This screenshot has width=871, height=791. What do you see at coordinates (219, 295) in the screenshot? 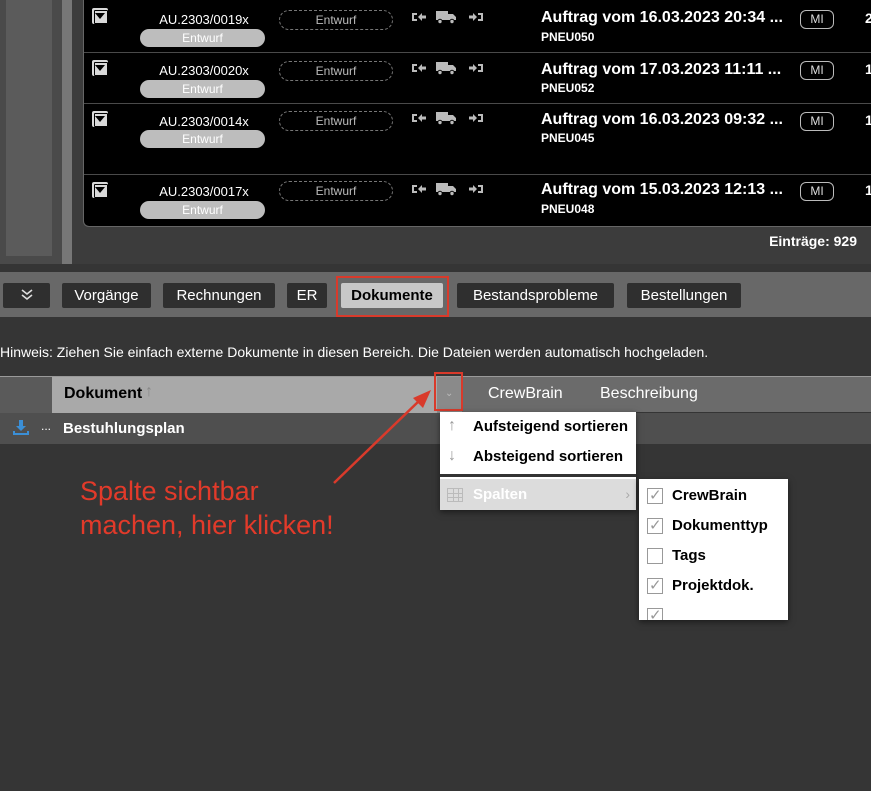
I see `tab-rechnungen: Rechnungen` at bounding box center [219, 295].